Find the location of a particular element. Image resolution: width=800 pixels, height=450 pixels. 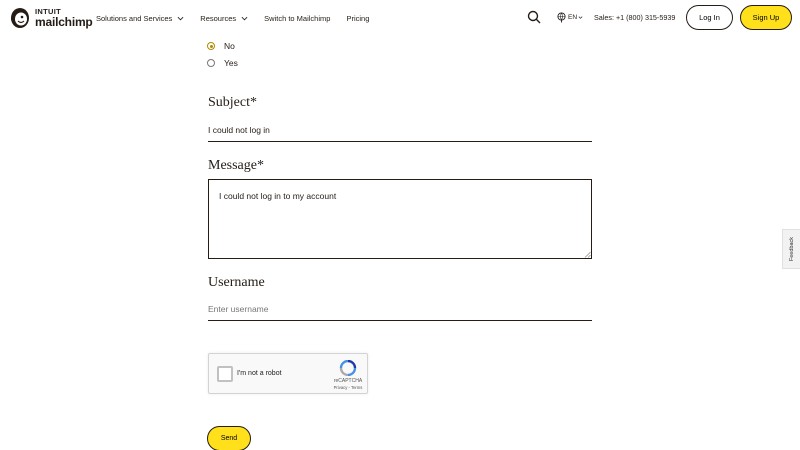

nav-item-label: Switch to Mailchimp is located at coordinates (297, 18).